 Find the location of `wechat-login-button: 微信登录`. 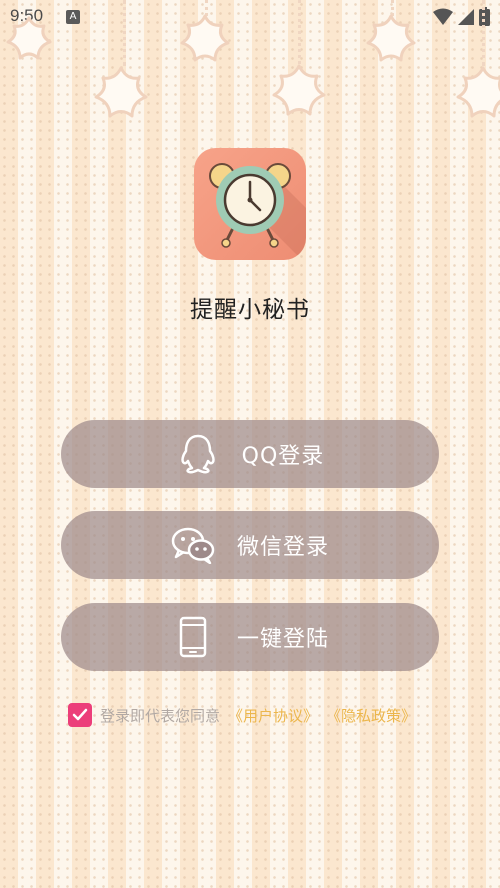

wechat-login-button: 微信登录 is located at coordinates (250, 545).